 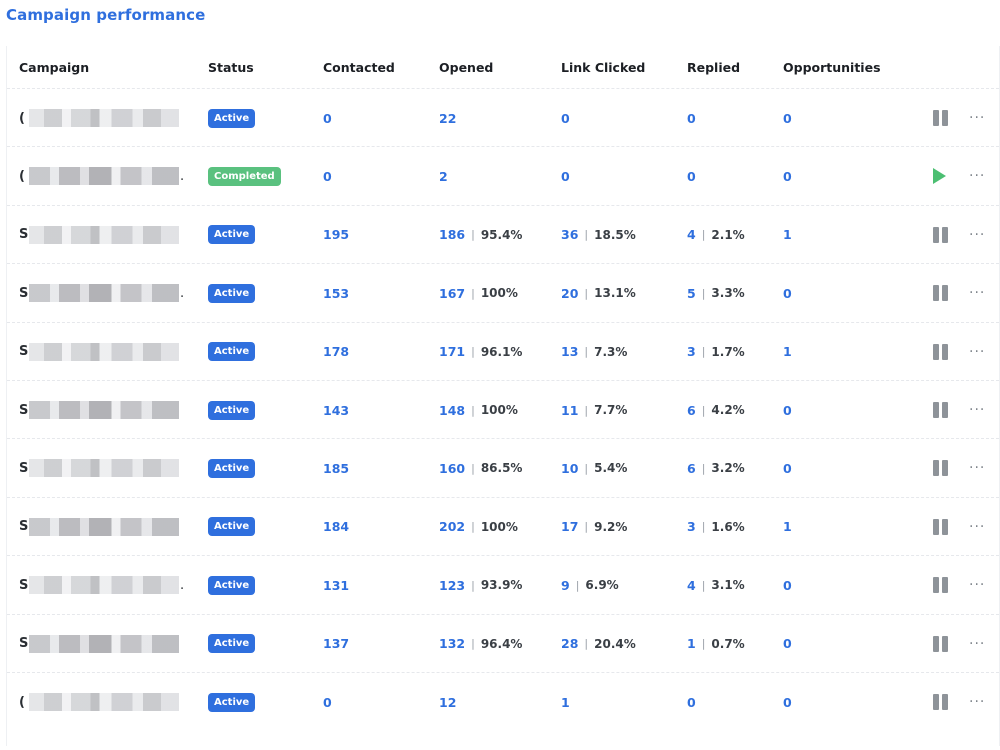 I want to click on table-row: S . Active 131 123 | 93.9% 9 | 6.9% 4 | 3.1% 0, so click(x=503, y=584).